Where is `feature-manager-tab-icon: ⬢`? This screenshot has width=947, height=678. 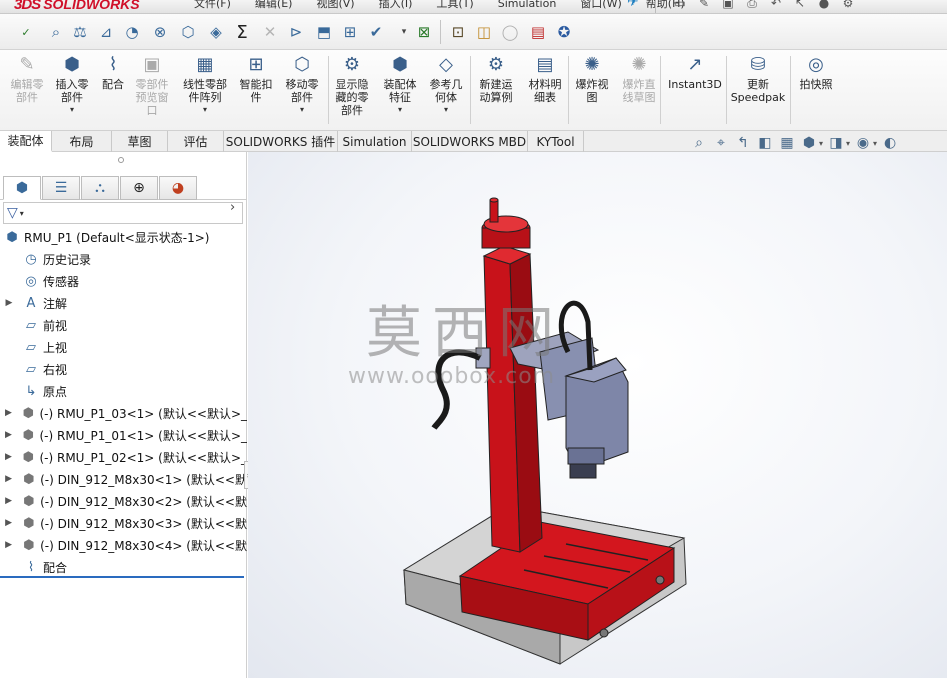 feature-manager-tab-icon: ⬢ is located at coordinates (22, 188).